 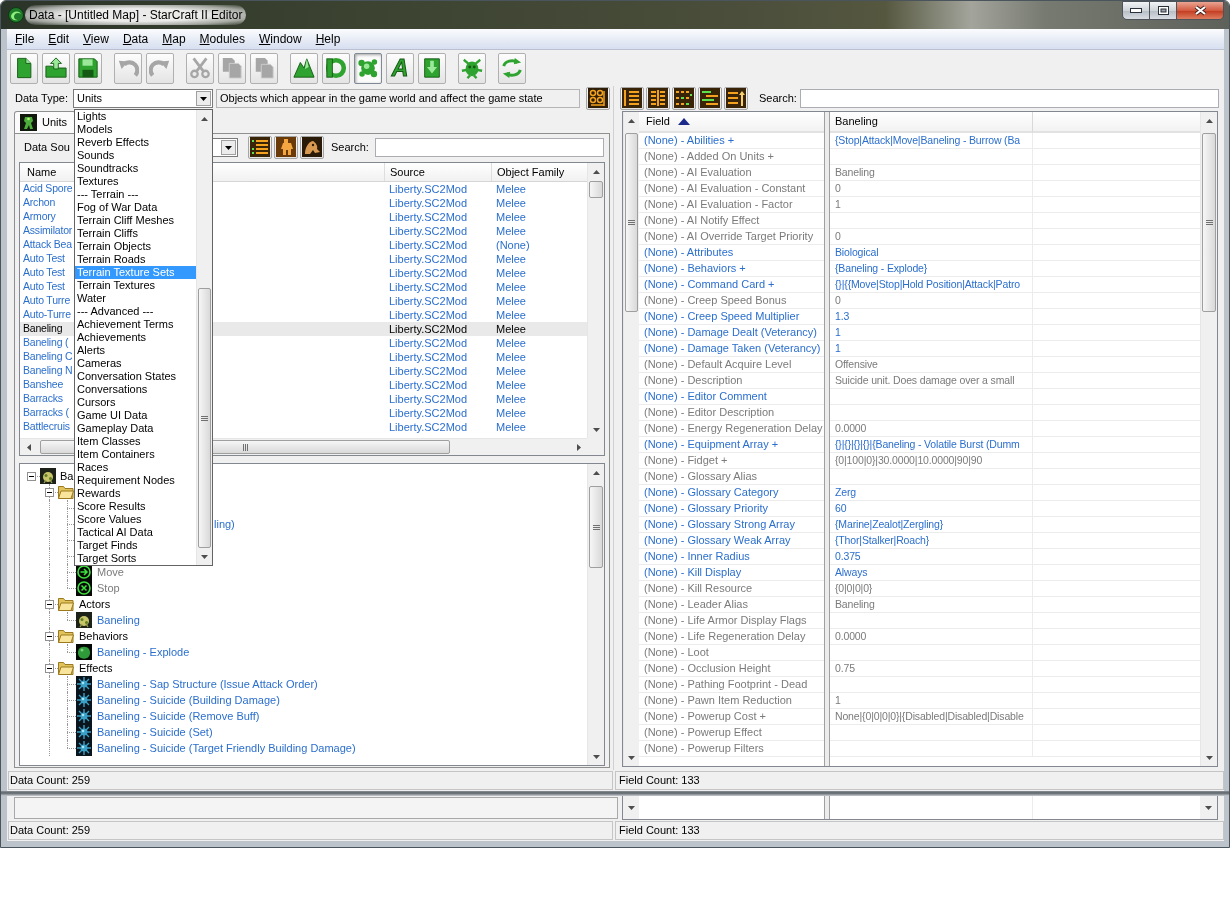 What do you see at coordinates (135, 246) in the screenshot?
I see `dropdown-item: Terrain Objects` at bounding box center [135, 246].